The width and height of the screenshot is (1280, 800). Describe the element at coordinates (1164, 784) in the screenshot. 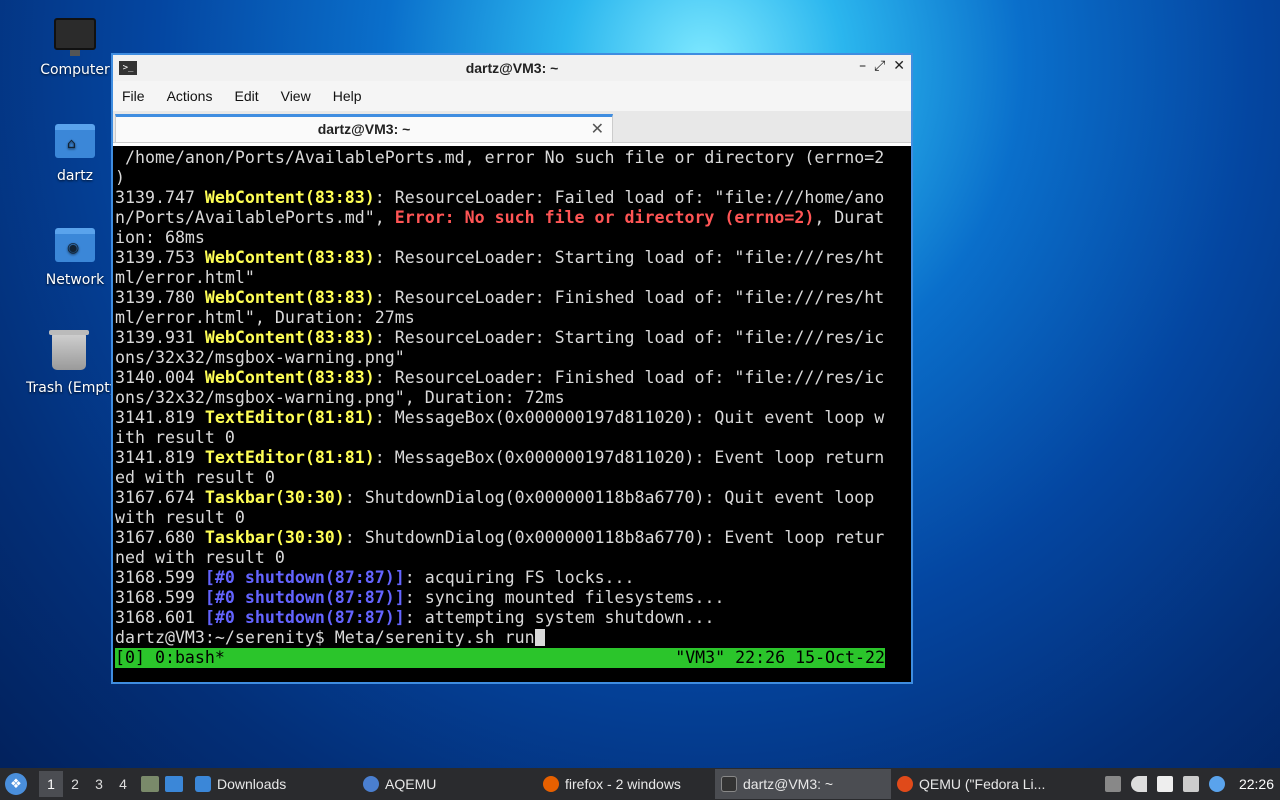

I see `clipboard-icon` at that location.